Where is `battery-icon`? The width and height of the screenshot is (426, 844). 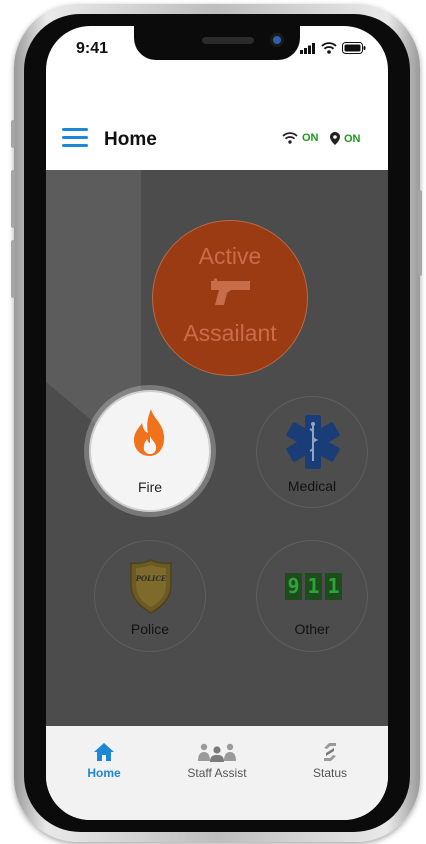 battery-icon is located at coordinates (354, 48).